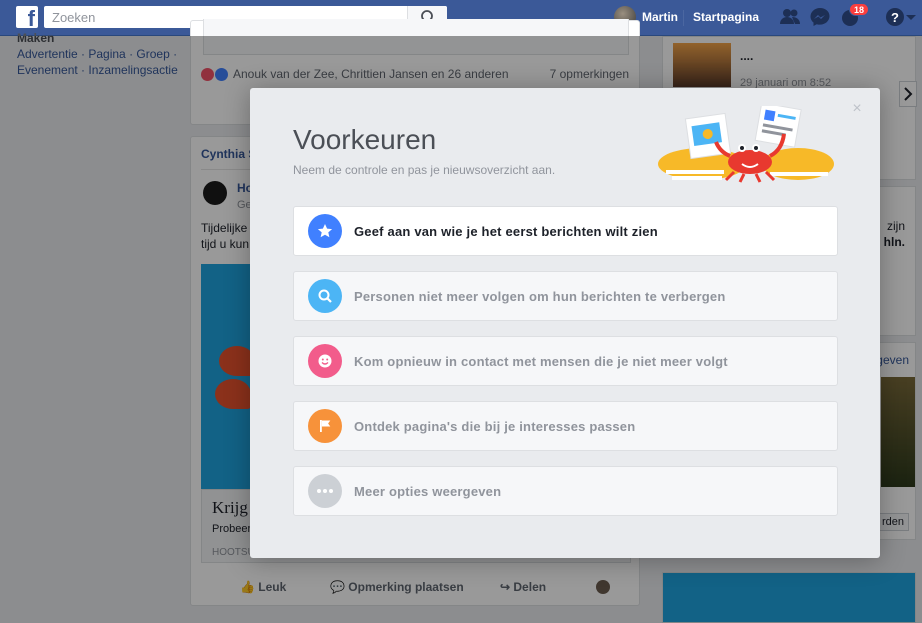 This screenshot has width=922, height=623. What do you see at coordinates (565, 491) in the screenshot?
I see `option-more: Meer opties weergeven` at bounding box center [565, 491].